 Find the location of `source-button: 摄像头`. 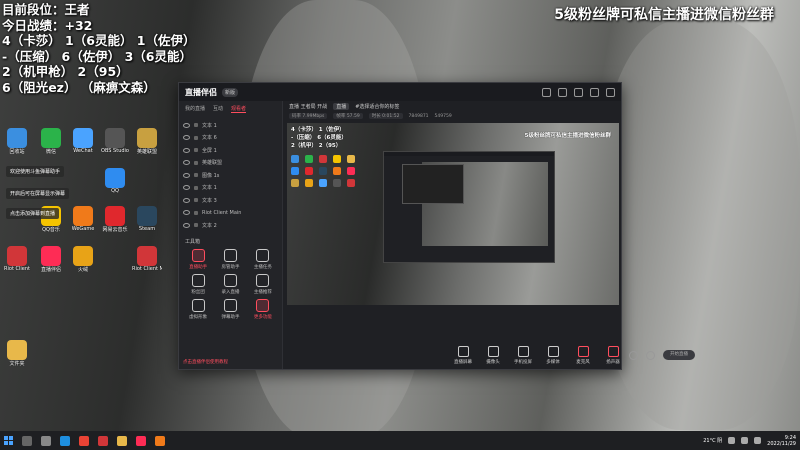

source-button: 摄像头 is located at coordinates (493, 355).